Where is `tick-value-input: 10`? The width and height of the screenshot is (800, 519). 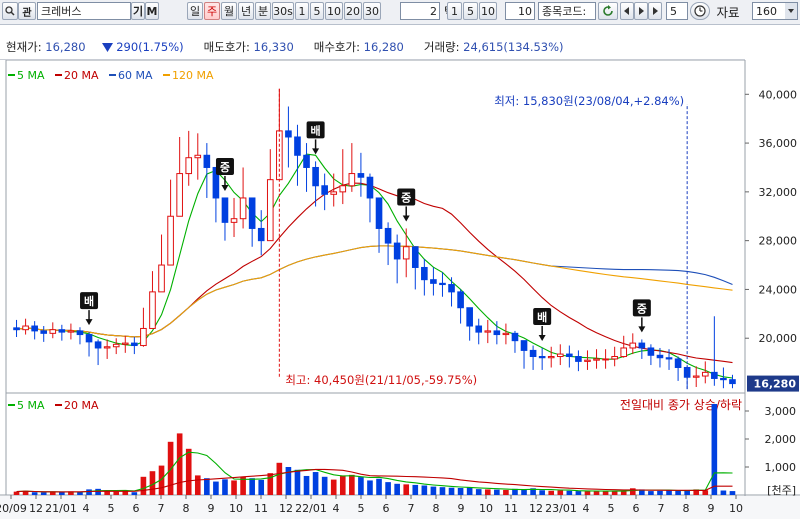
tick-value-input: 10 is located at coordinates (520, 11).